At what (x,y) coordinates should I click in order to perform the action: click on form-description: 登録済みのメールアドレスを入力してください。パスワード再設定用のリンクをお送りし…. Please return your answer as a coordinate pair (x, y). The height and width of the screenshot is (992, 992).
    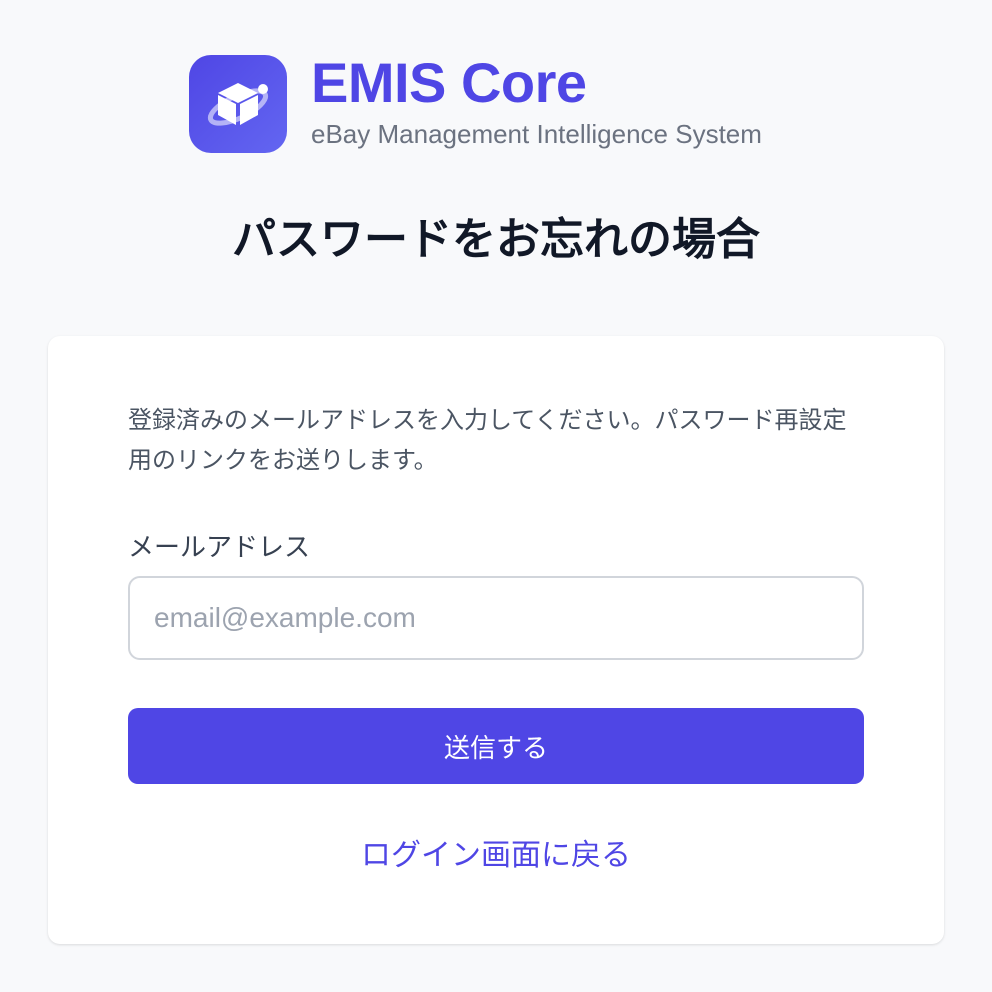
    Looking at the image, I should click on (487, 440).